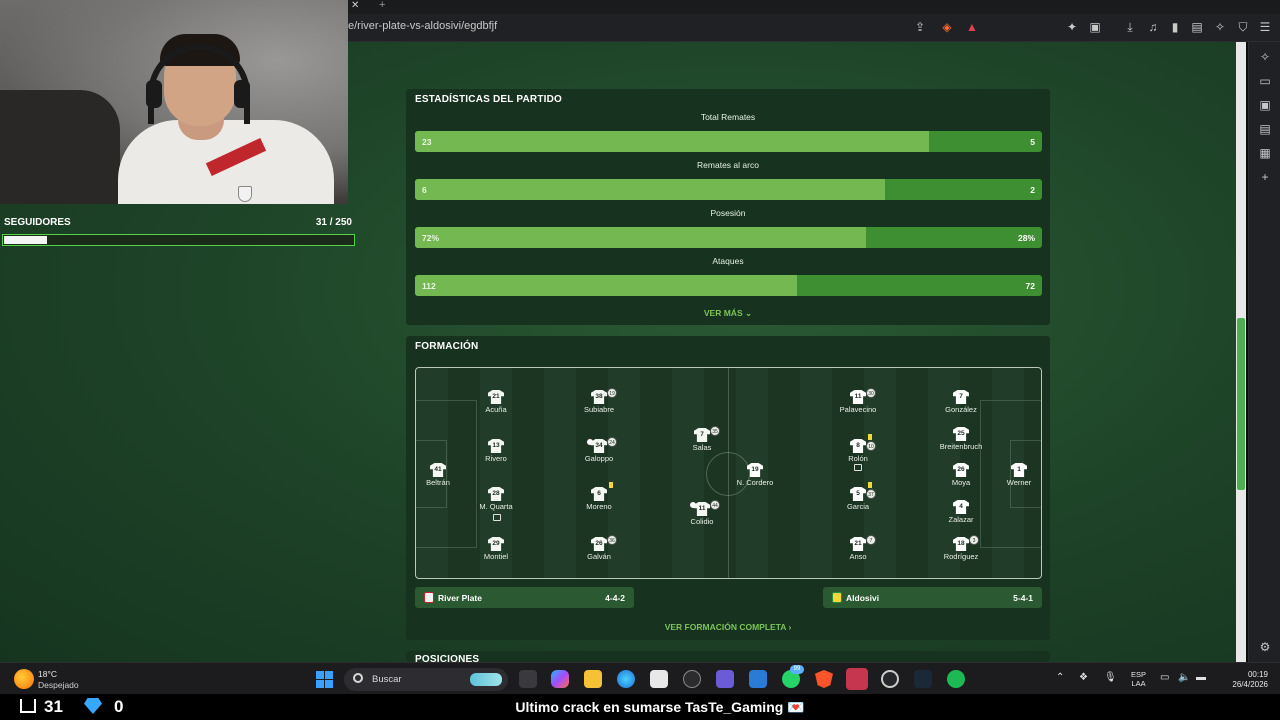  I want to click on sub-minute-badge: 36, so click(612, 540).